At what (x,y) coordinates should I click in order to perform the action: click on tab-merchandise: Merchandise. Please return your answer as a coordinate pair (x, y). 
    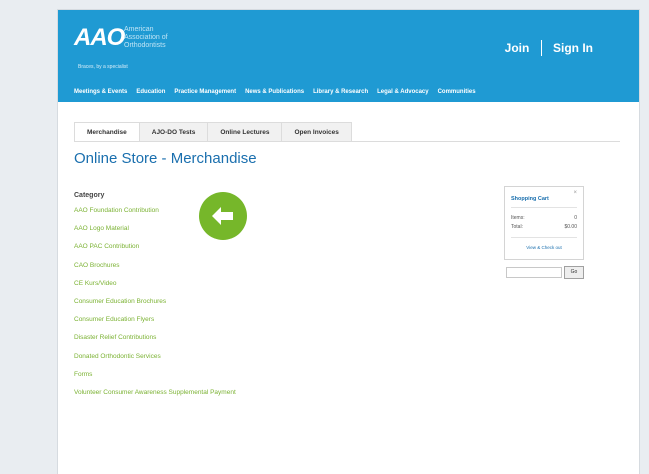
    Looking at the image, I should click on (107, 132).